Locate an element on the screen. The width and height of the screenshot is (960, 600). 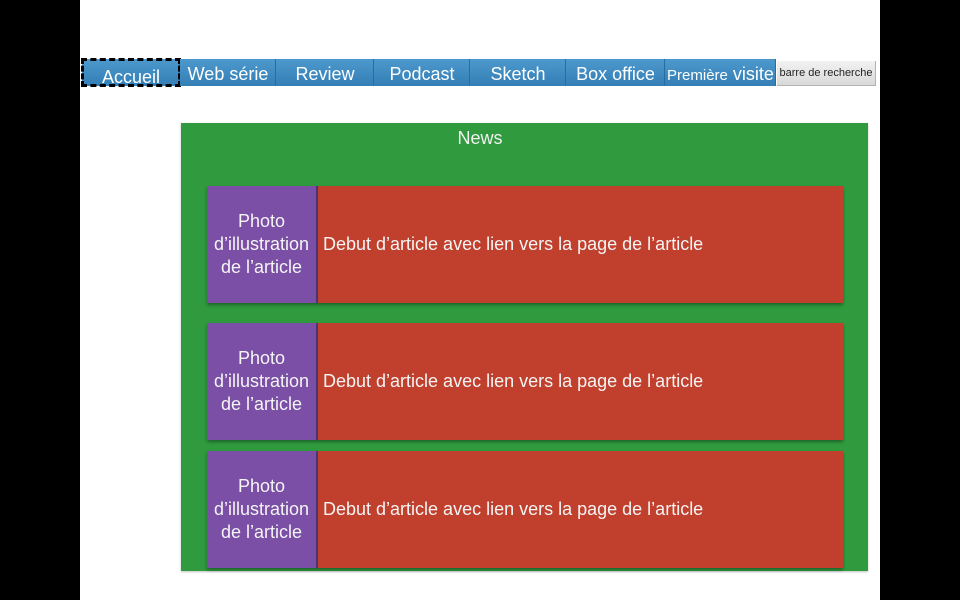
nav-item-label: Sketch is located at coordinates (518, 74).